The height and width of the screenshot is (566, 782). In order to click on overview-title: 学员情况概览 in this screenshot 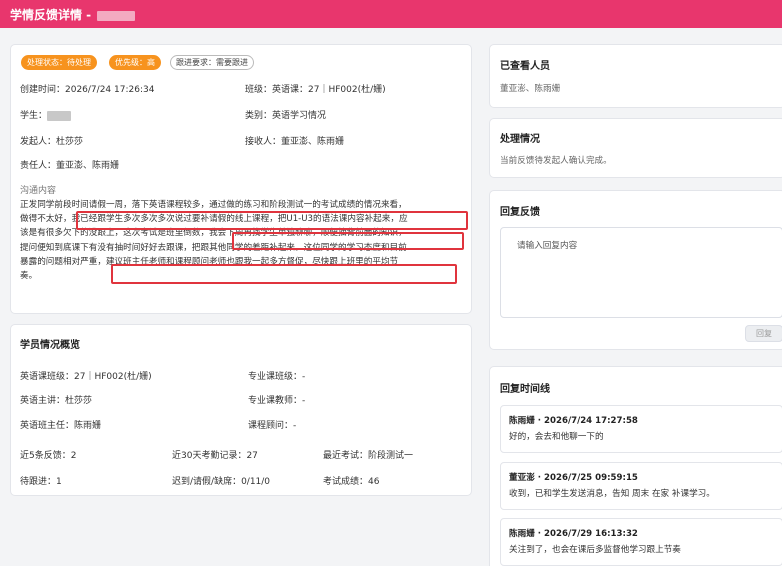, I will do `click(50, 345)`.